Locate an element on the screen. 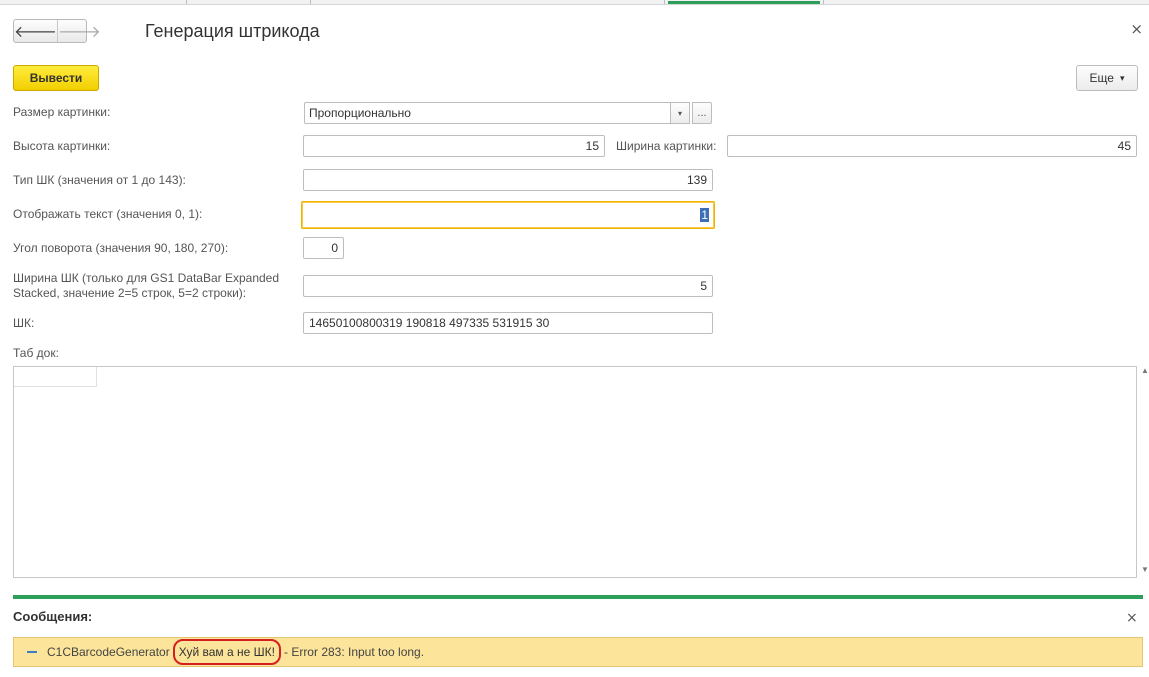 The image size is (1149, 677). barcode-width-input: 5 is located at coordinates (508, 286).